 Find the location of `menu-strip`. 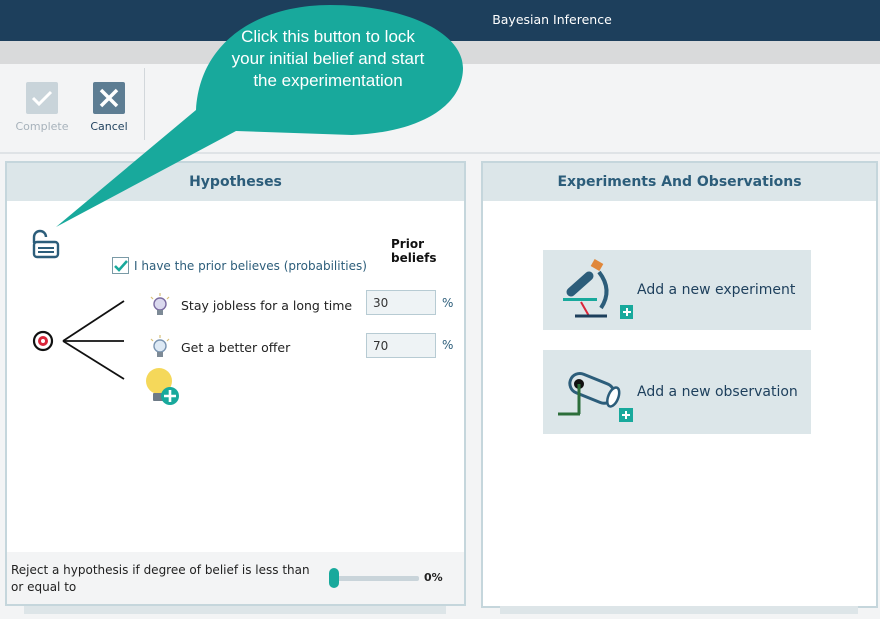

menu-strip is located at coordinates (440, 52).